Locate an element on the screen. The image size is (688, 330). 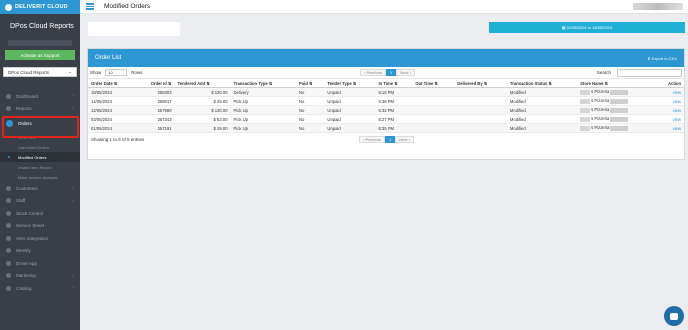
sidebar-subtitle-redacted is located at coordinates (40, 43).